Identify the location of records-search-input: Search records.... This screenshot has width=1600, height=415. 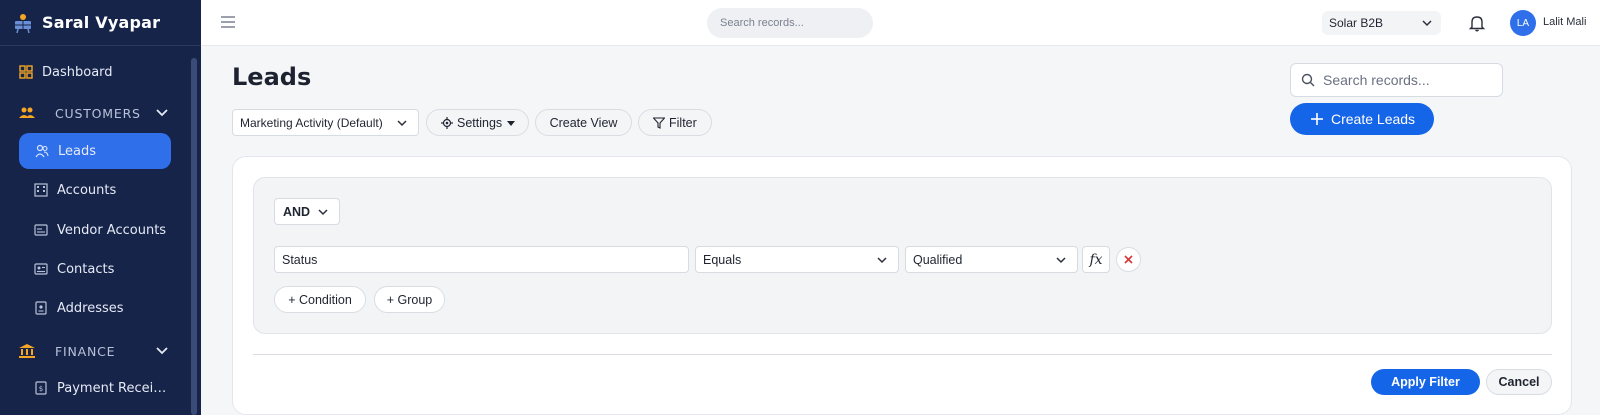
(1396, 80).